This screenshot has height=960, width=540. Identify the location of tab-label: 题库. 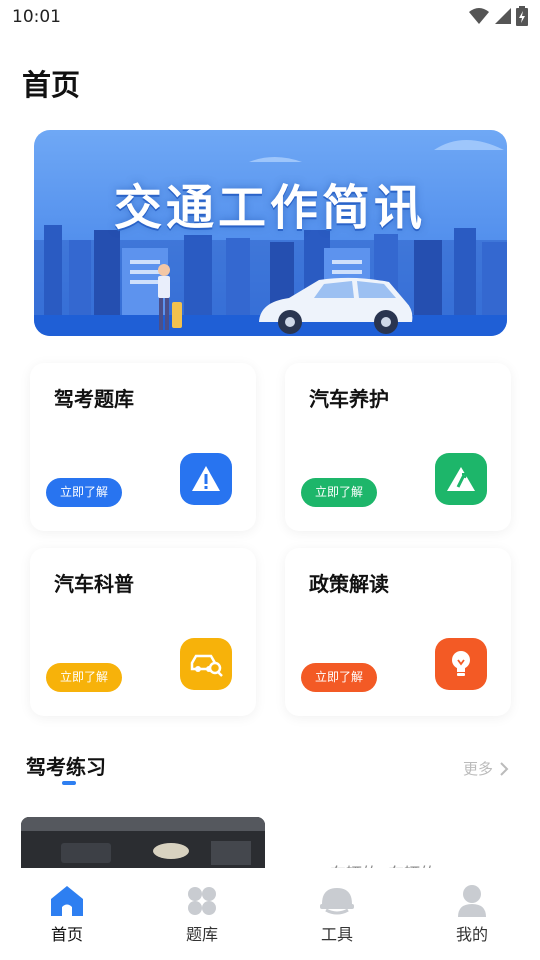
(201, 934).